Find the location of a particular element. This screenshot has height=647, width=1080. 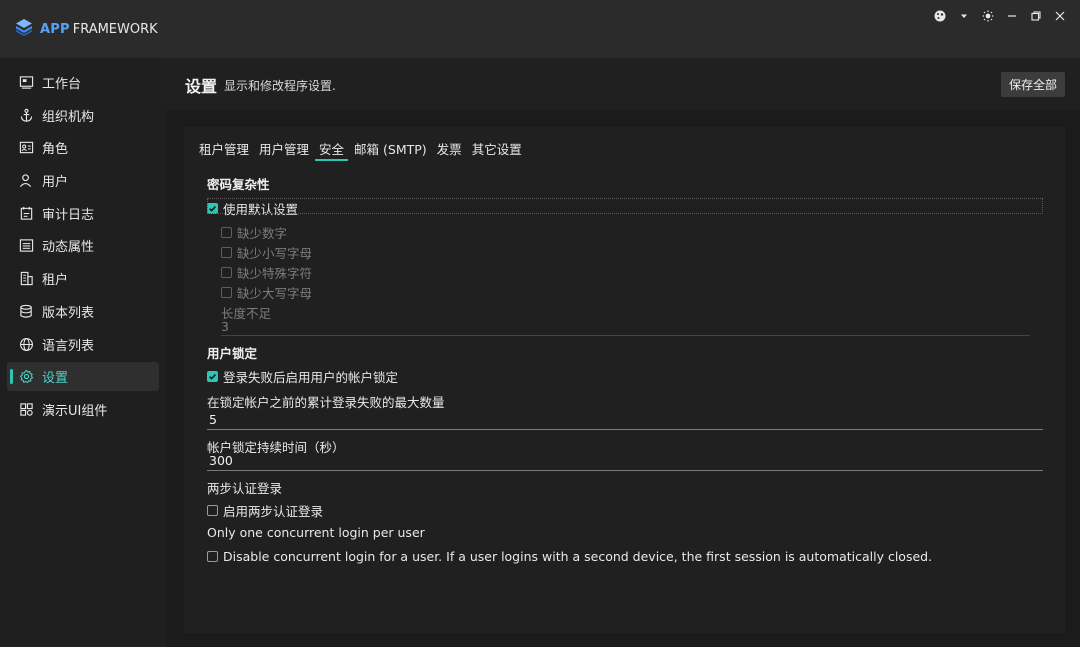

enable-two-factor-checkbox: 启用两步认证登录 is located at coordinates (265, 510).